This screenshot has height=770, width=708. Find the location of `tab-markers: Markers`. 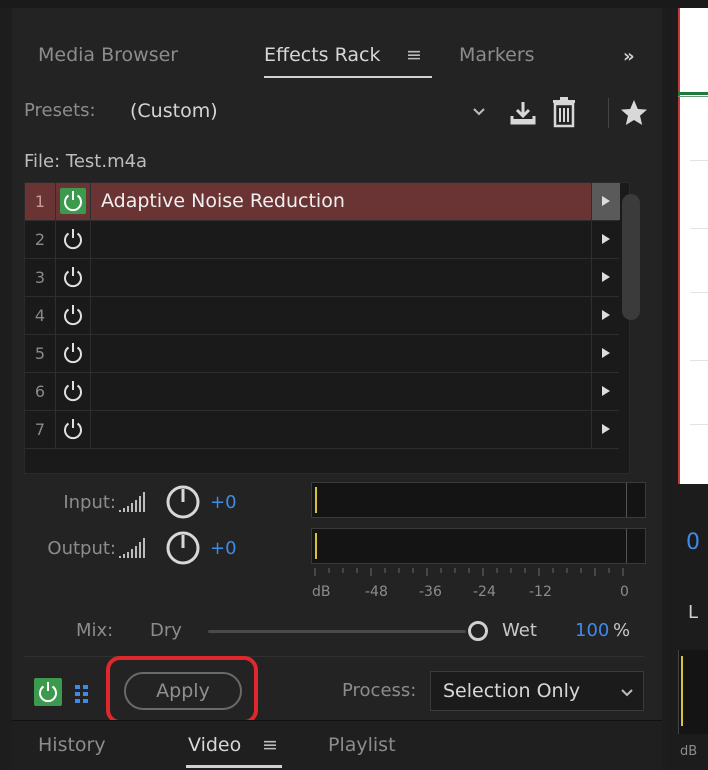

tab-markers: Markers is located at coordinates (497, 55).